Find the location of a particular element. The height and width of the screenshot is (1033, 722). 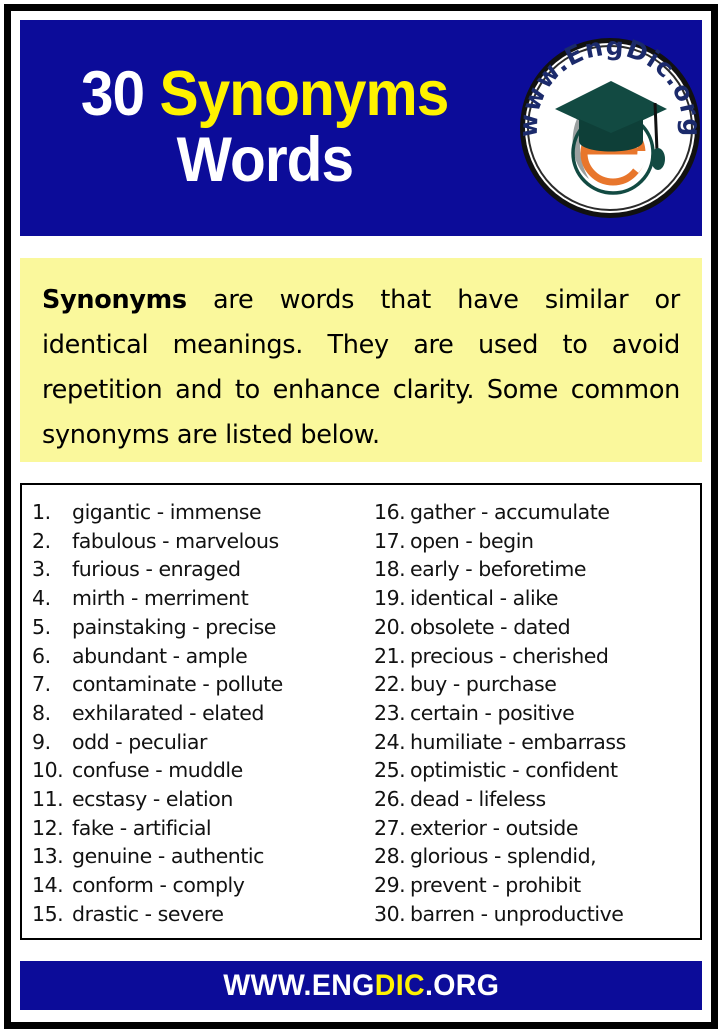

footer-website: WWW.ENGDIC.ORG is located at coordinates (361, 986).